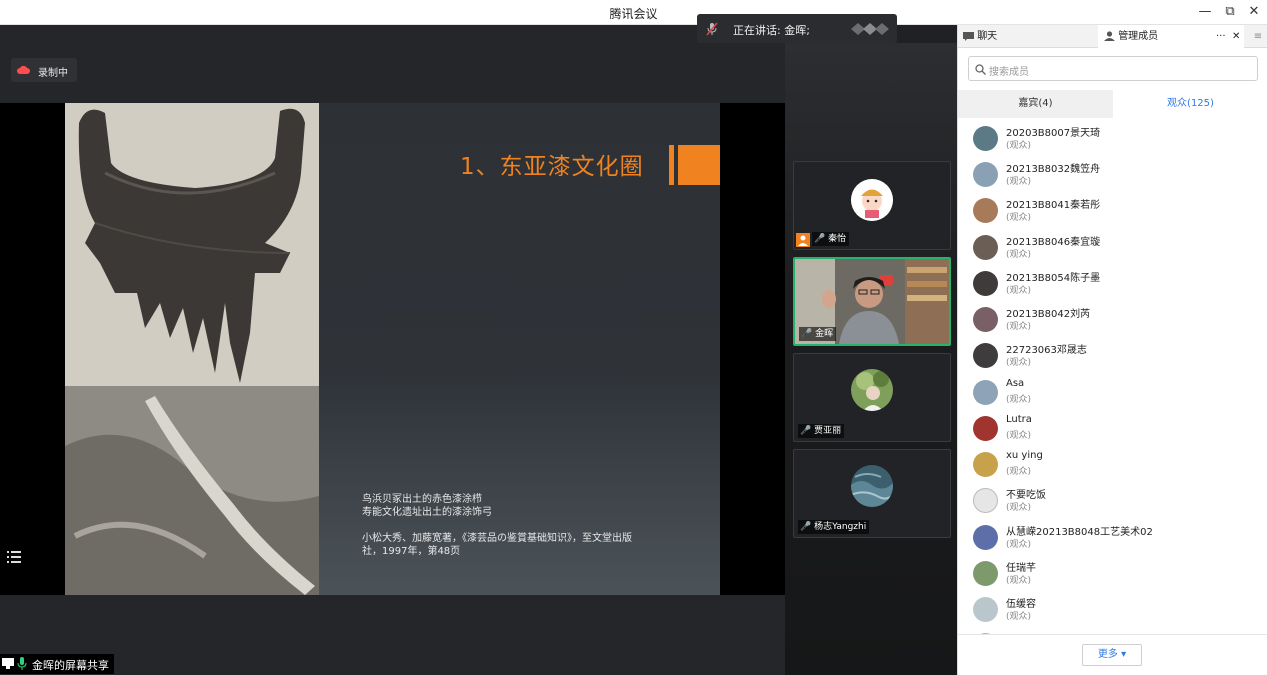  Describe the element at coordinates (771, 30) in the screenshot. I see `speaking-label: 正在讲话: 金晖;` at that location.